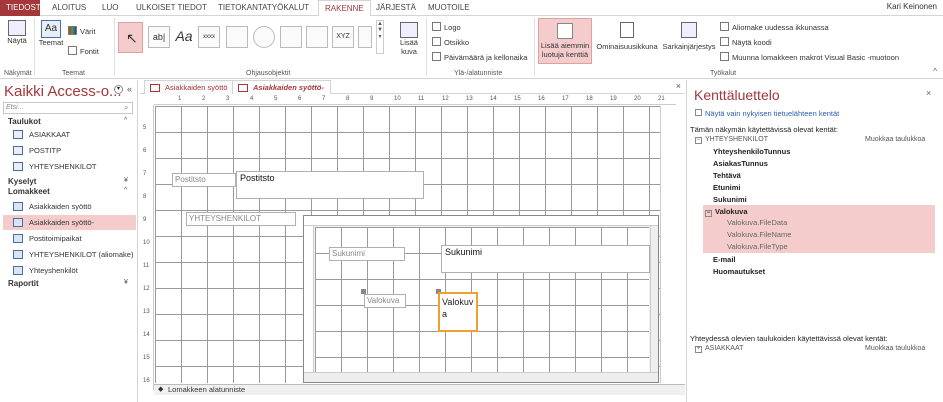  Describe the element at coordinates (727, 187) in the screenshot. I see `field-item: Etunimi` at that location.